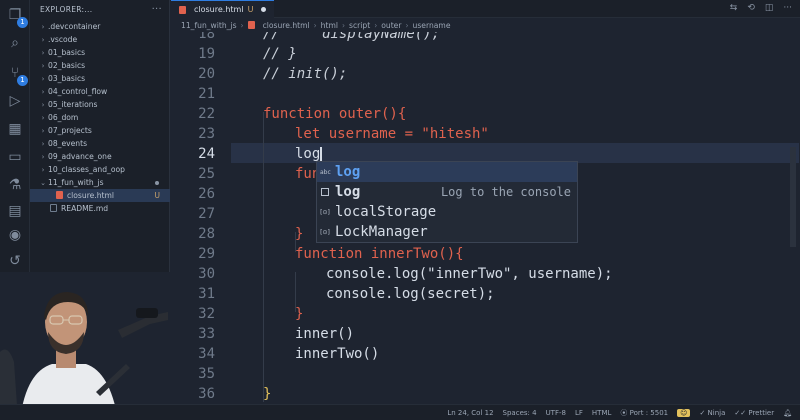 The width and height of the screenshot is (800, 420). What do you see at coordinates (157, 195) in the screenshot?
I see `untracked-badge: U` at bounding box center [157, 195].